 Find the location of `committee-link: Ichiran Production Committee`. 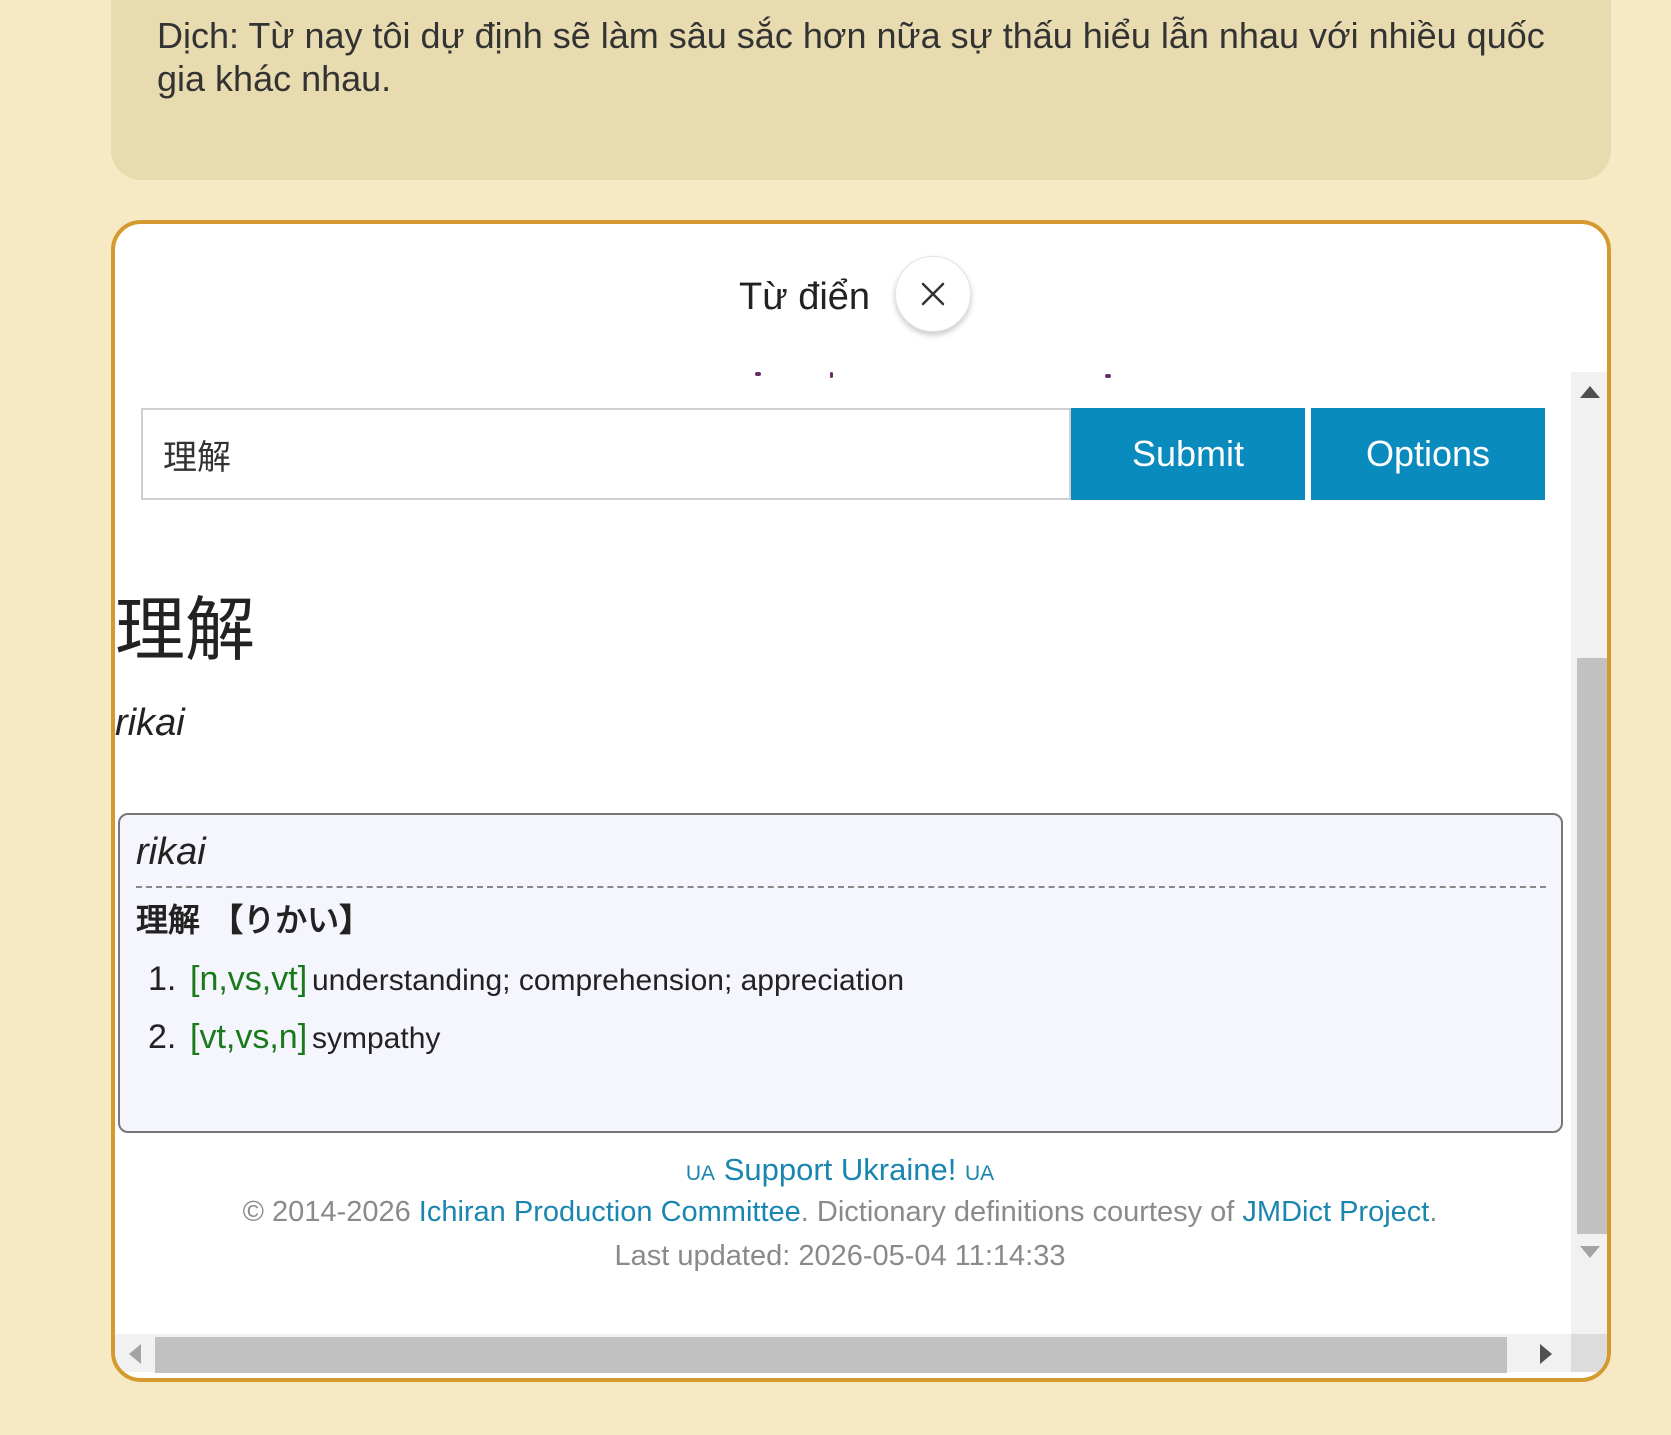

committee-link: Ichiran Production Committee is located at coordinates (610, 1212).